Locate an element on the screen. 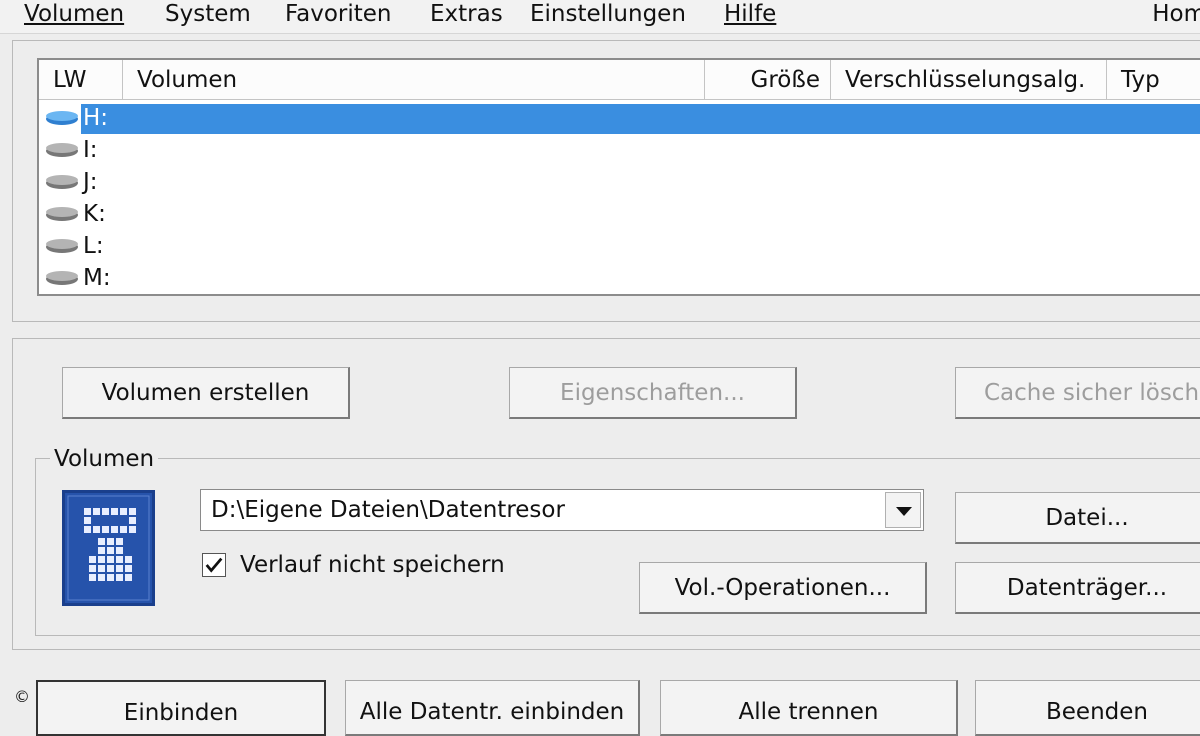 This screenshot has width=1200, height=736. never-save-history-checkbox is located at coordinates (214, 565).